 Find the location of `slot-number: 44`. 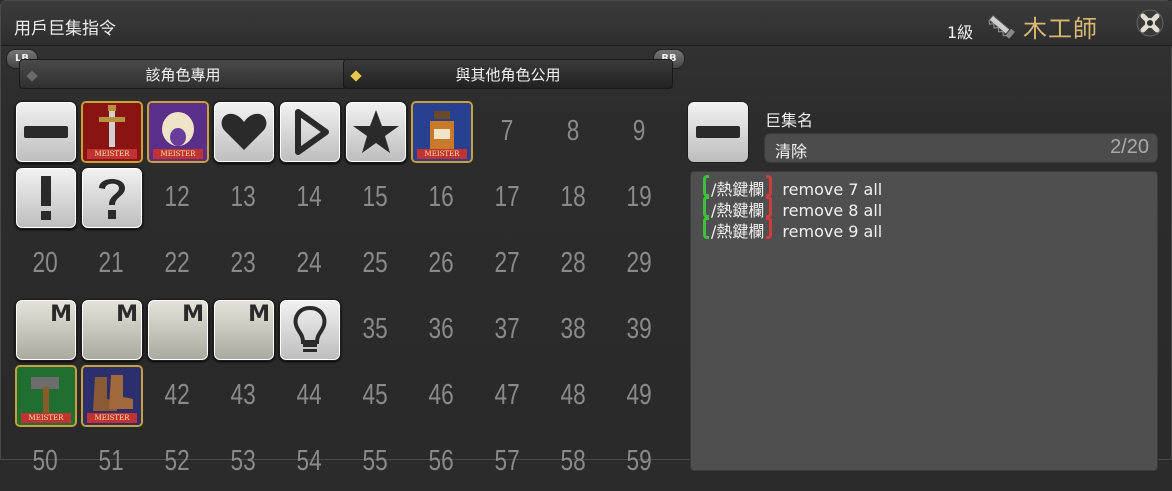

slot-number: 44 is located at coordinates (309, 395).